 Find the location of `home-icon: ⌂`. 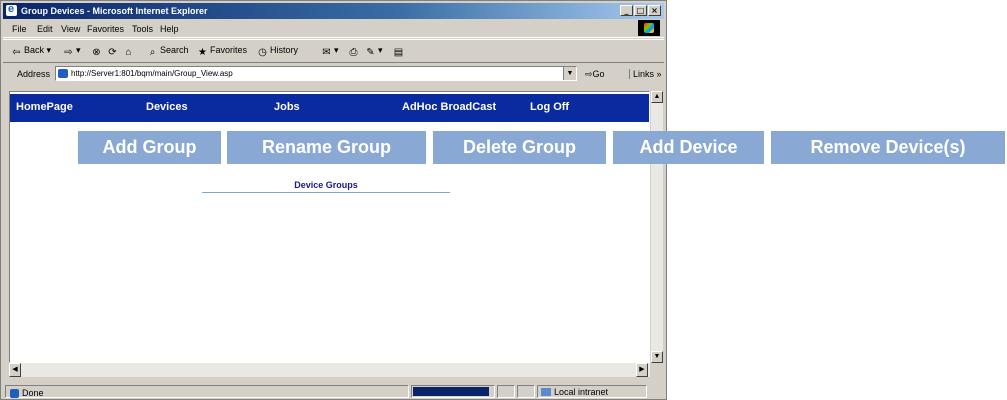

home-icon: ⌂ is located at coordinates (128, 52).